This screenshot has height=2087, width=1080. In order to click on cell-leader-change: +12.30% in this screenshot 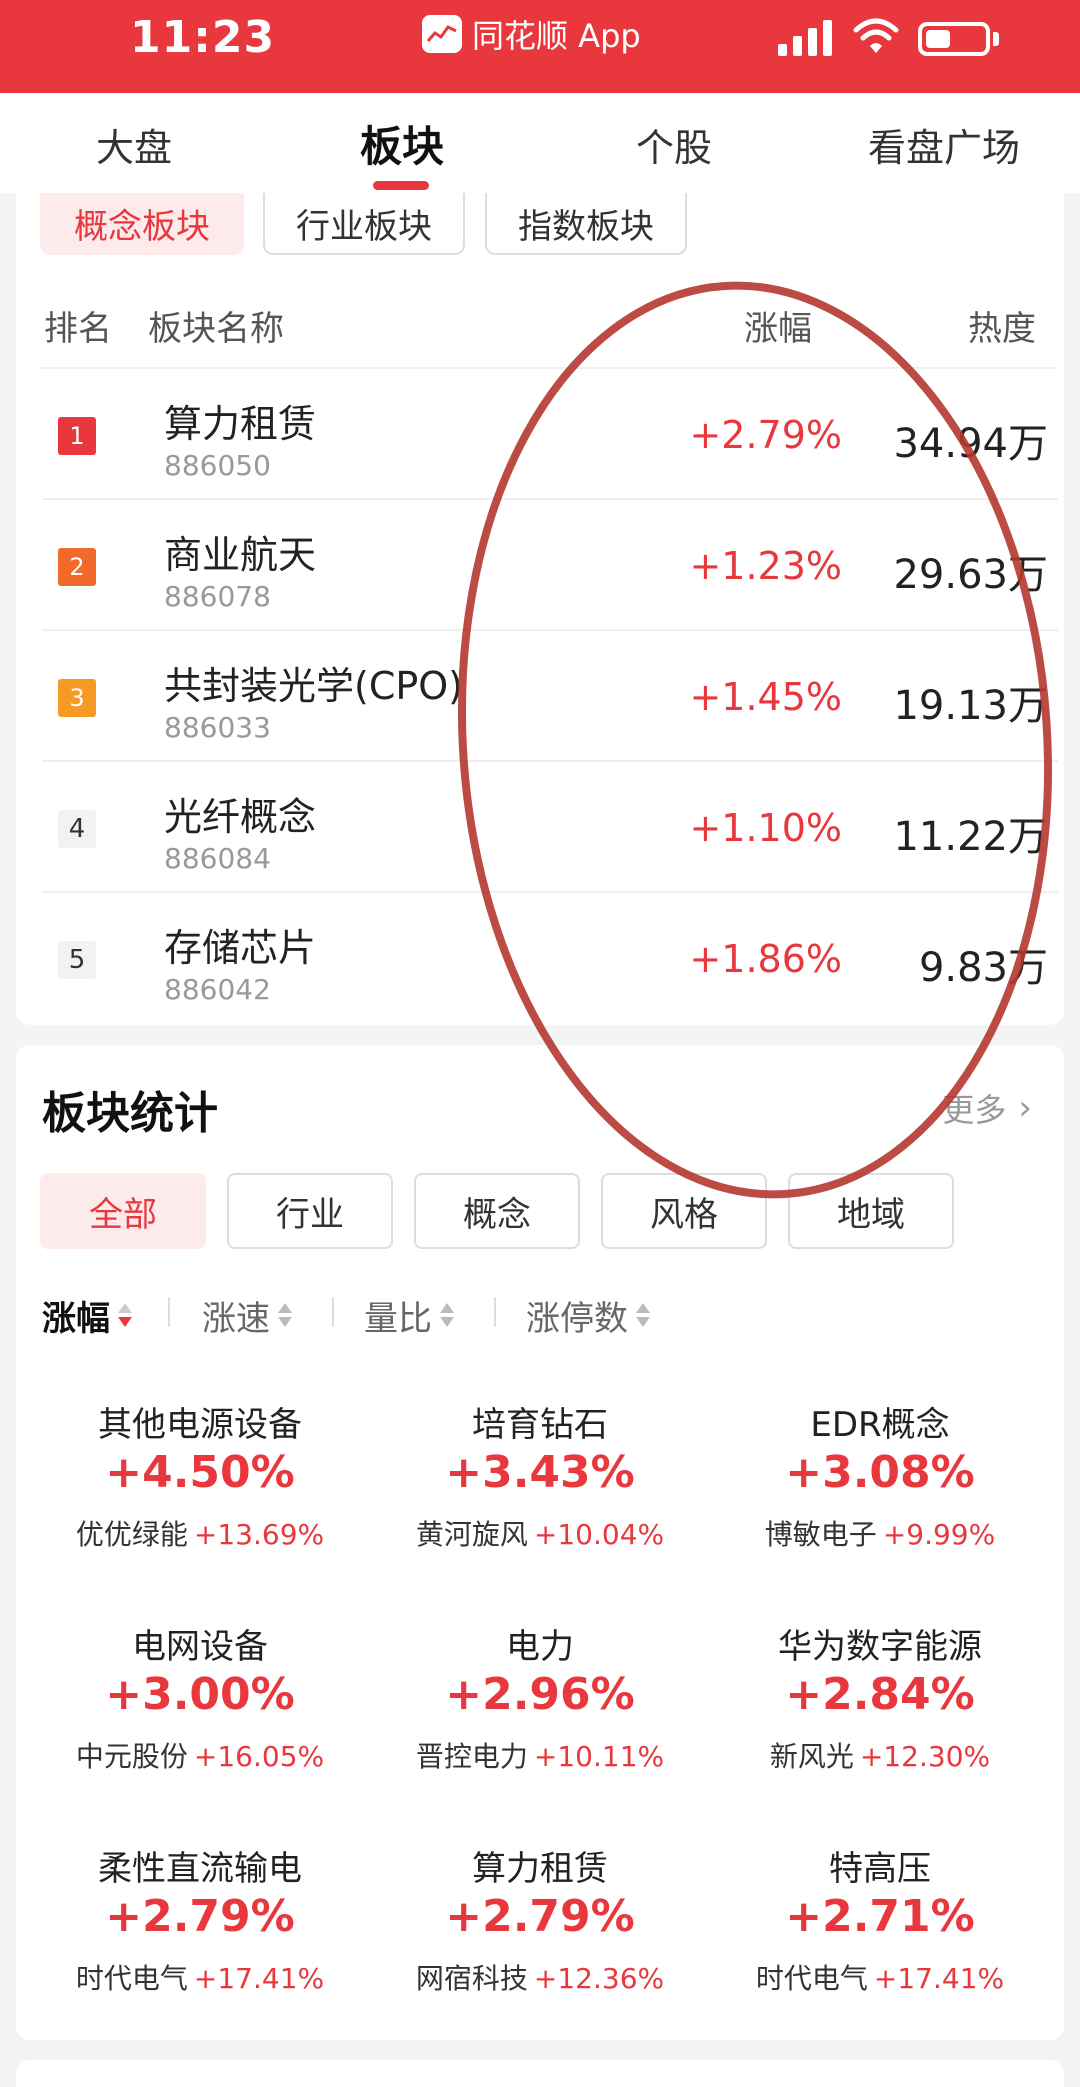, I will do `click(925, 1756)`.